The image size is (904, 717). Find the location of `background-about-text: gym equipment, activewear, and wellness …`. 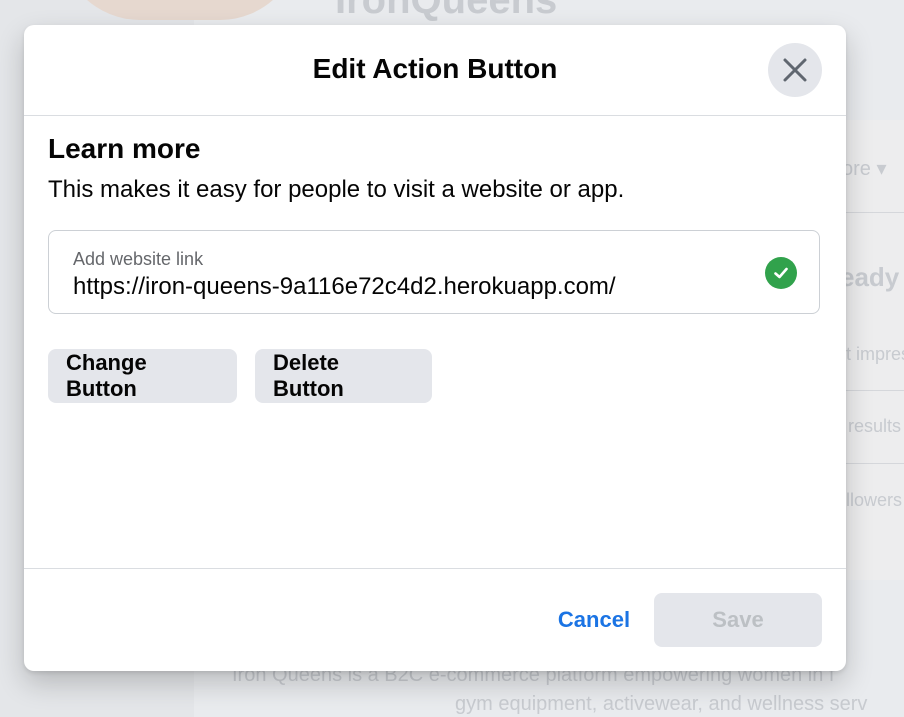

background-about-text: gym equipment, activewear, and wellness … is located at coordinates (661, 704).